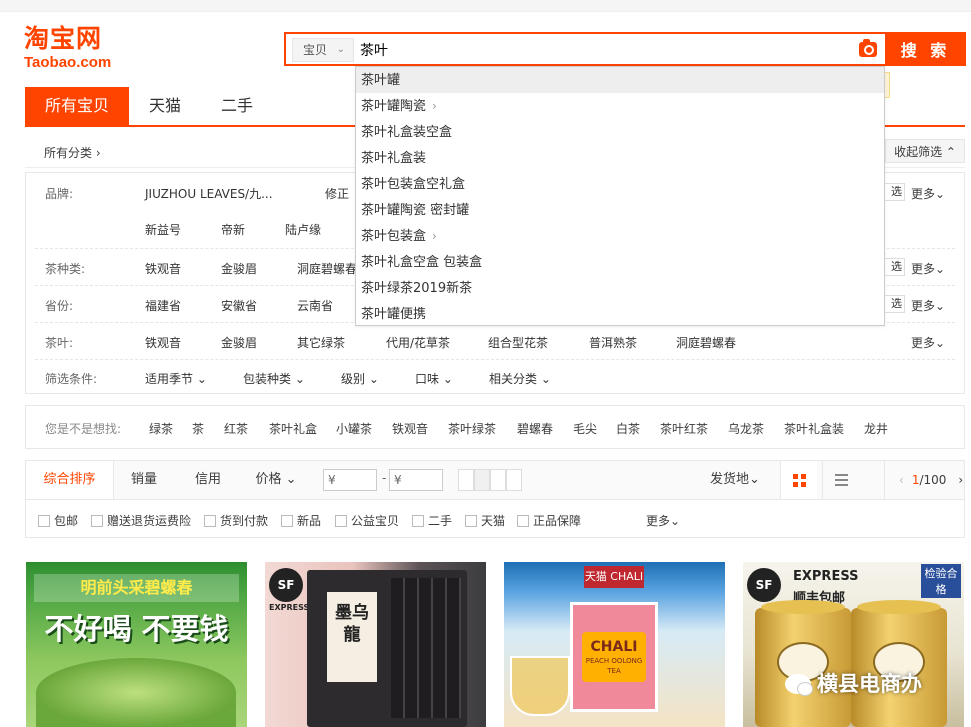 Image resolution: width=971 pixels, height=727 pixels. What do you see at coordinates (535, 428) in the screenshot?
I see `related-word: 碧螺春` at bounding box center [535, 428].